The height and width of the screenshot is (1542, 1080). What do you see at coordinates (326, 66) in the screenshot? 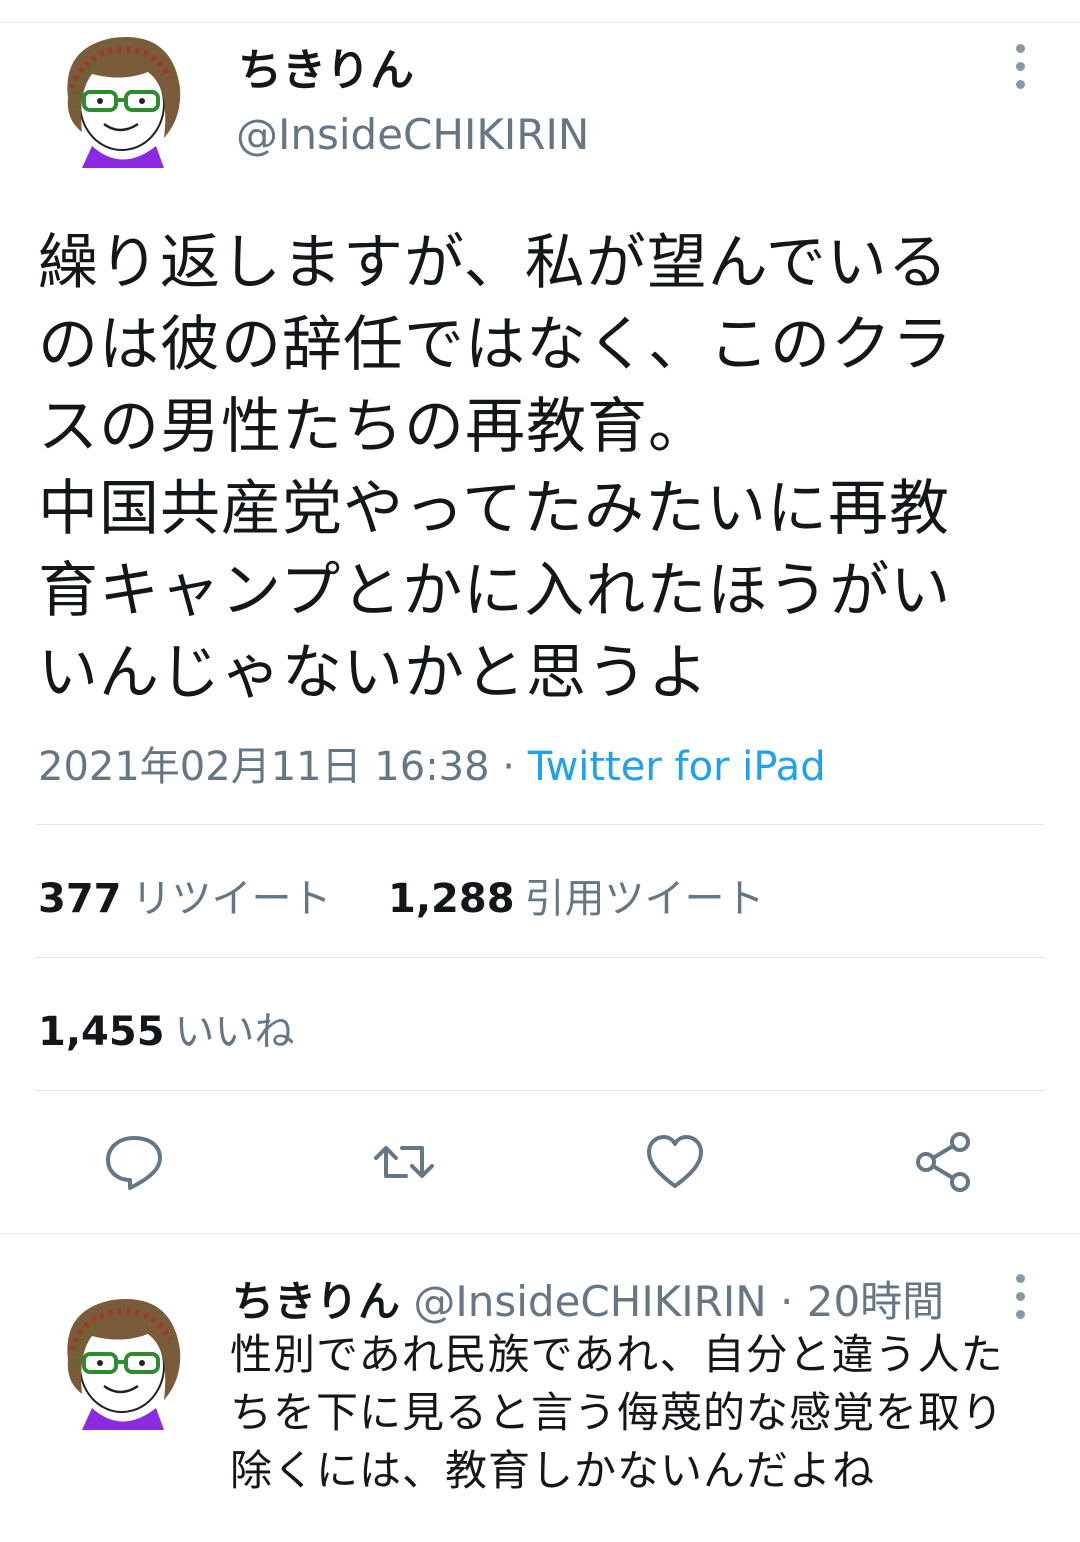
I see `author-name: ちきりん` at bounding box center [326, 66].